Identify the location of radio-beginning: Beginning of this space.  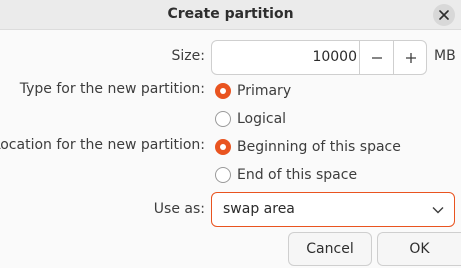
(308, 147).